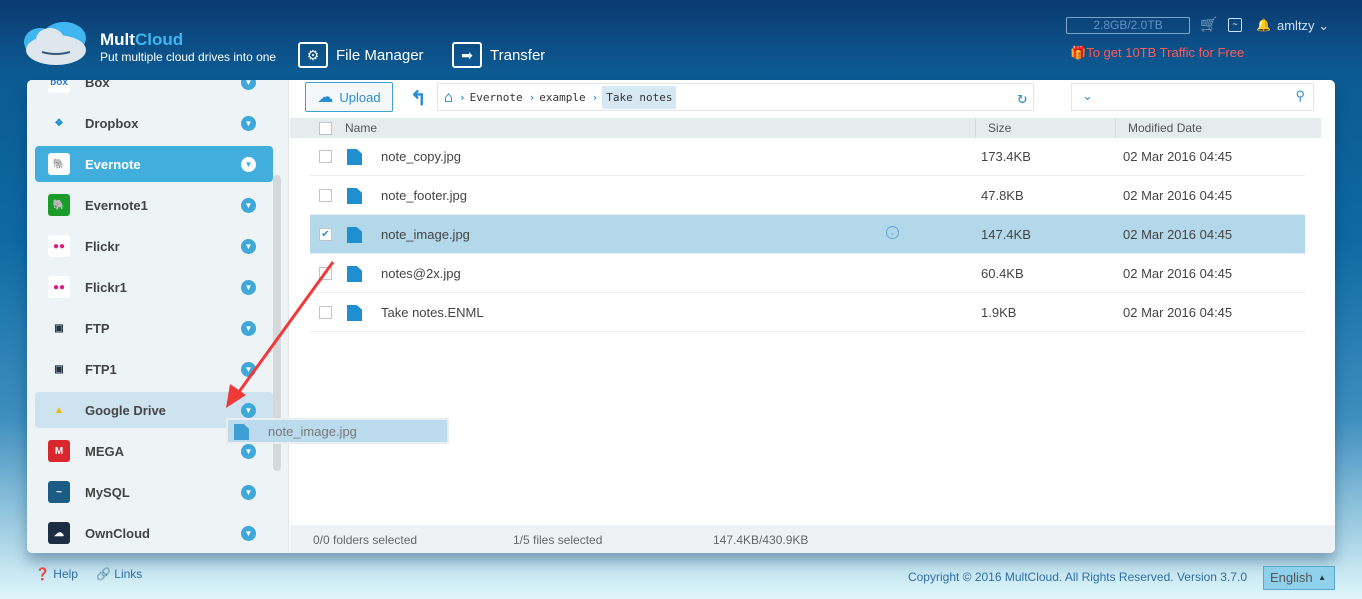  What do you see at coordinates (154, 90) in the screenshot?
I see `sidebar-item-box: box Box ▼` at bounding box center [154, 90].